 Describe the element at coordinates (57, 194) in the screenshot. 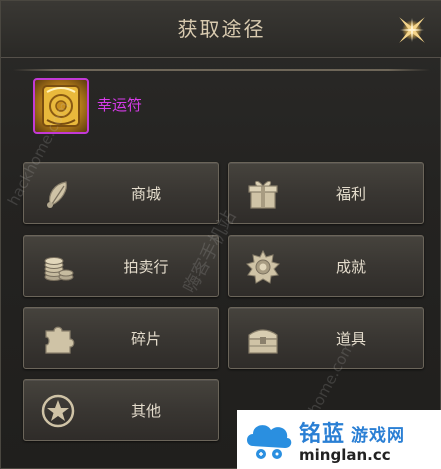

I see `shop-feather-icon` at that location.